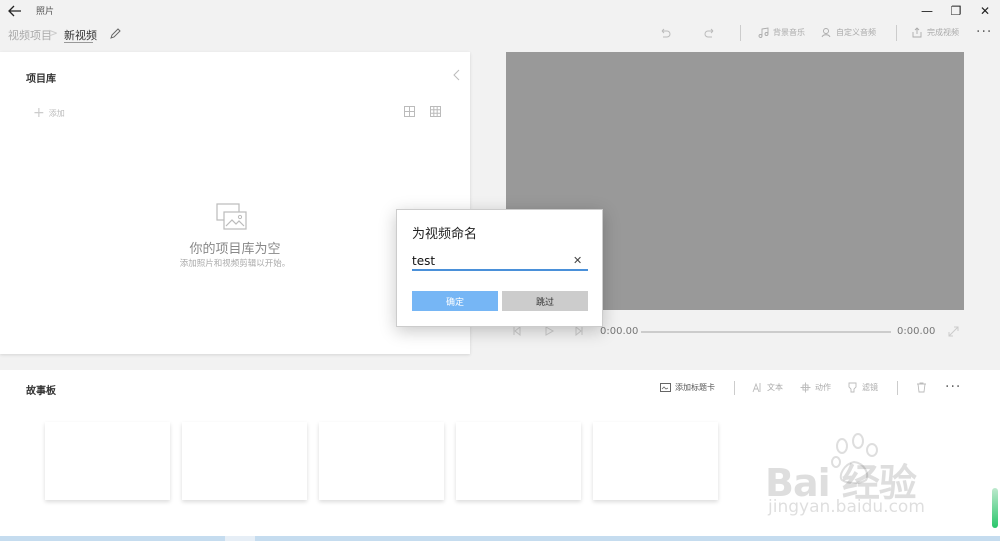  Describe the element at coordinates (549, 331) in the screenshot. I see `play-icon` at that location.